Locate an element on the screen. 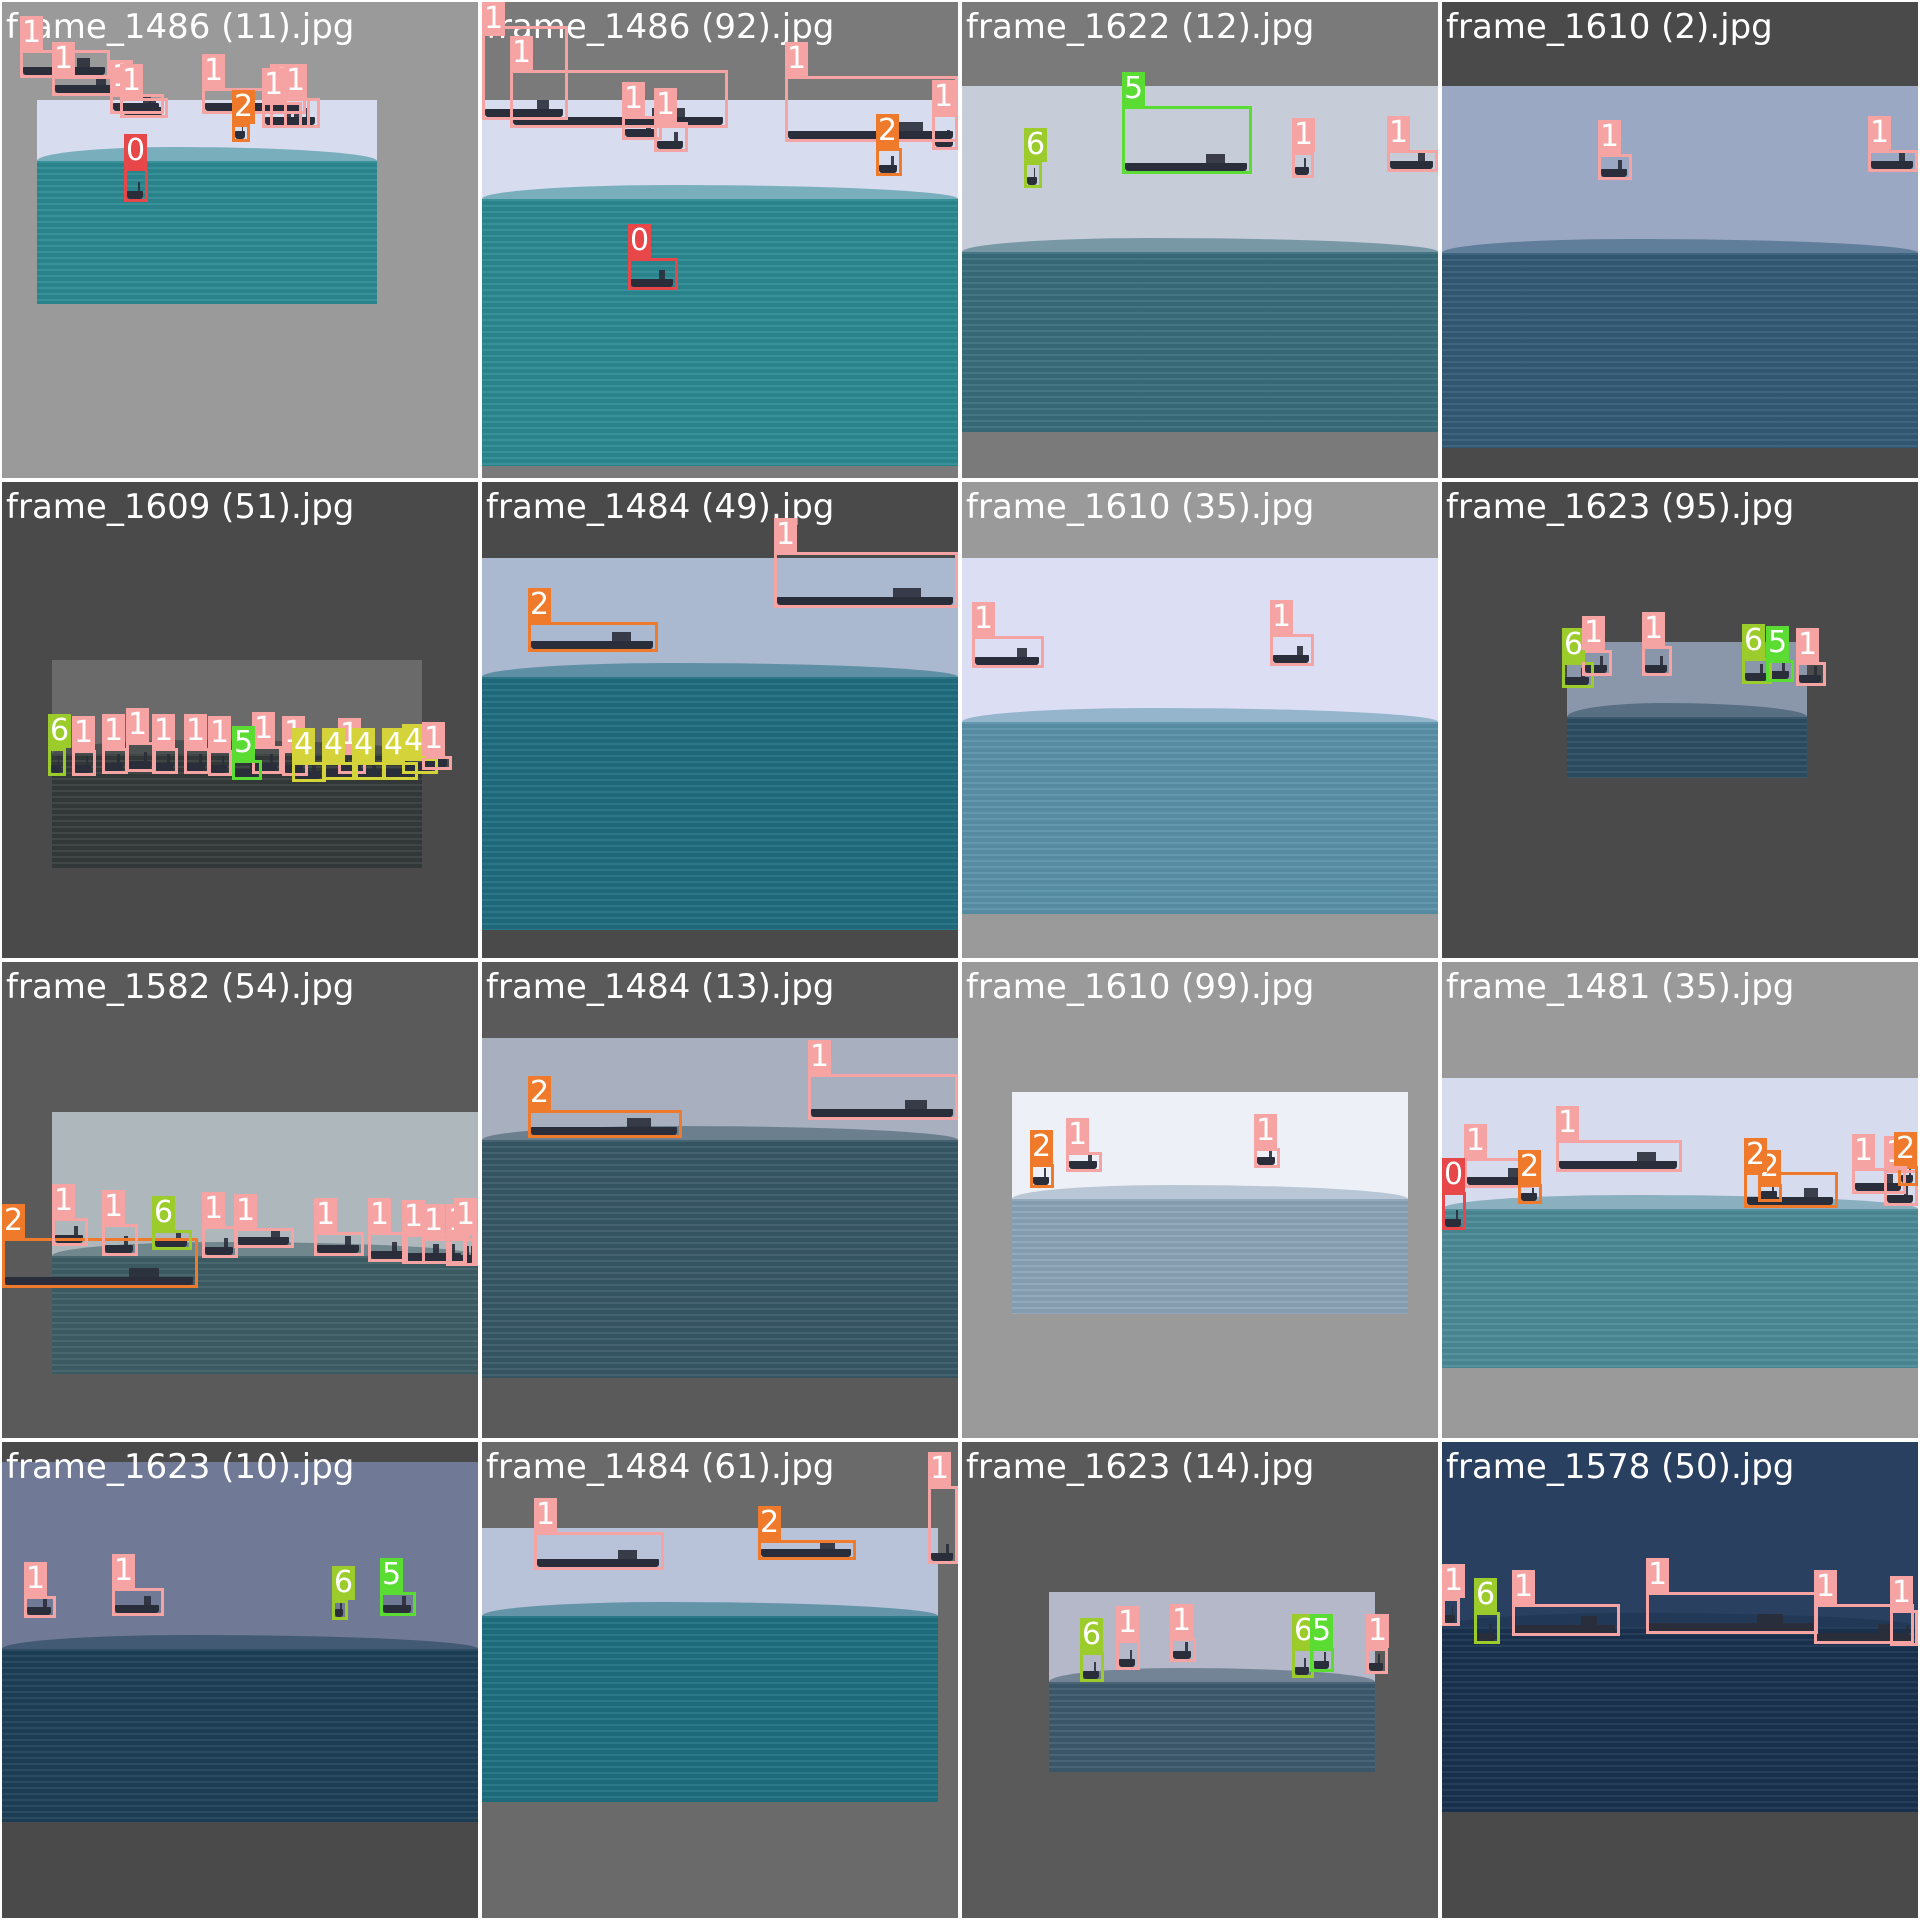  image-filename: frame_1623 (10).jpg is located at coordinates (180, 1467).